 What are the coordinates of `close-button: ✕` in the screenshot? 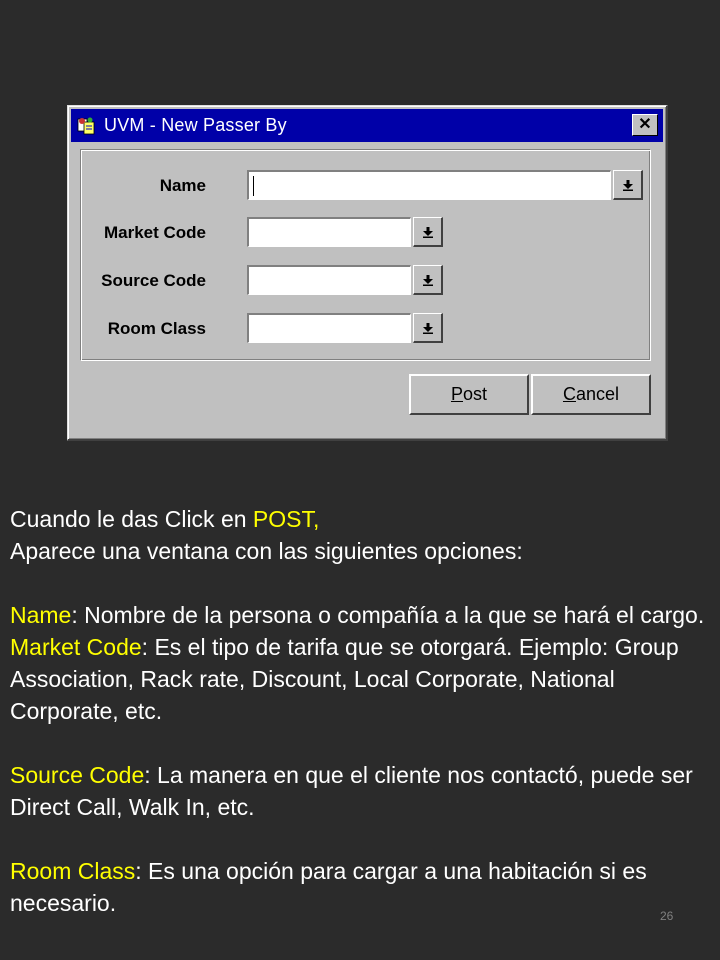 It's located at (645, 125).